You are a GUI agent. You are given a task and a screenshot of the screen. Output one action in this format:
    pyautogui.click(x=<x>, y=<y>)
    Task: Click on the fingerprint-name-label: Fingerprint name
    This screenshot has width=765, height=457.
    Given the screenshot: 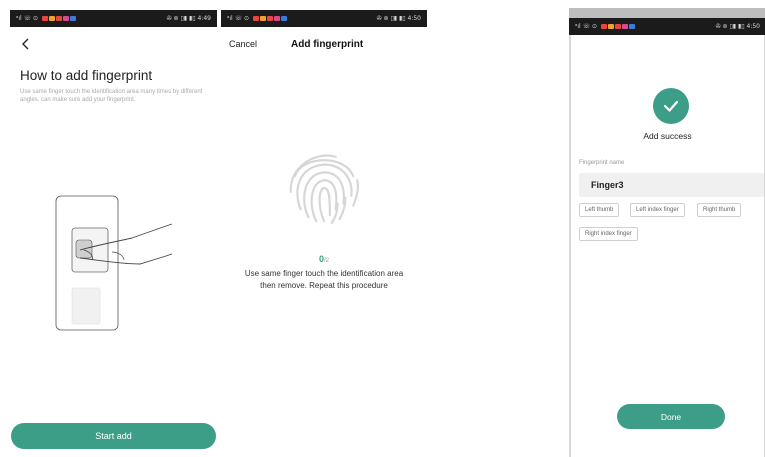 What is the action you would take?
    pyautogui.click(x=602, y=163)
    